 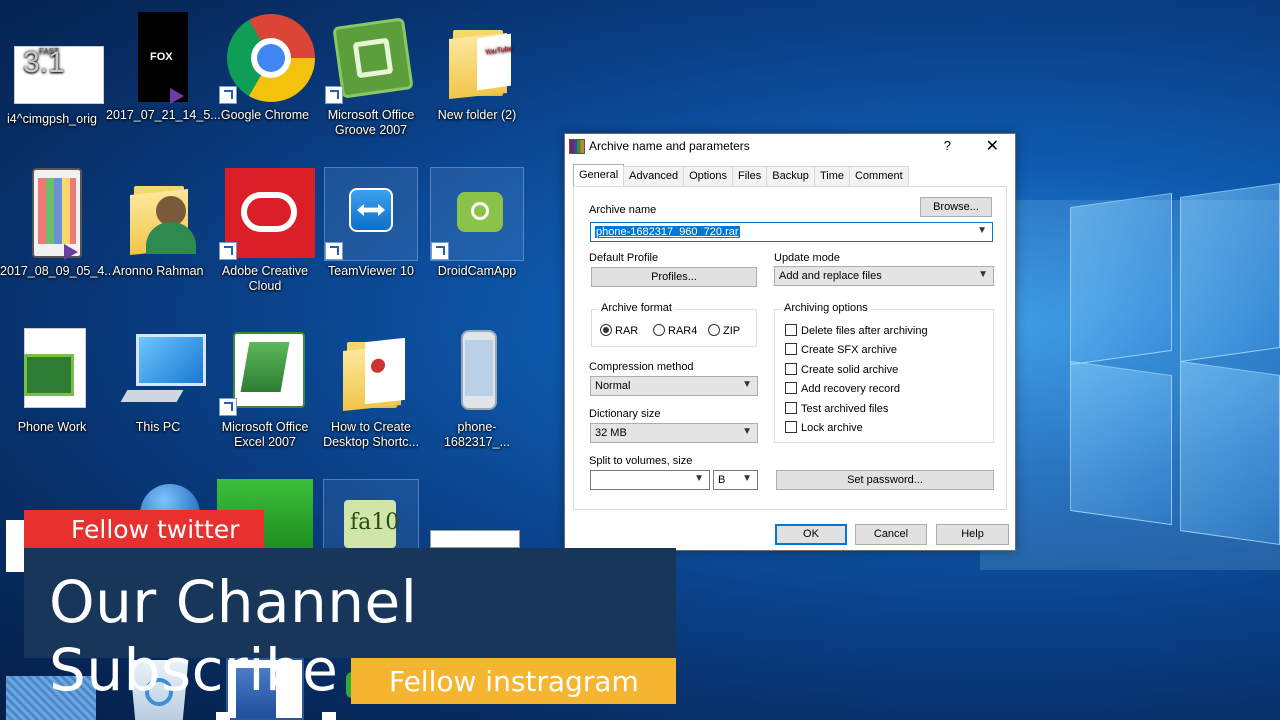 What do you see at coordinates (992, 146) in the screenshot?
I see `close-icon: ✕` at bounding box center [992, 146].